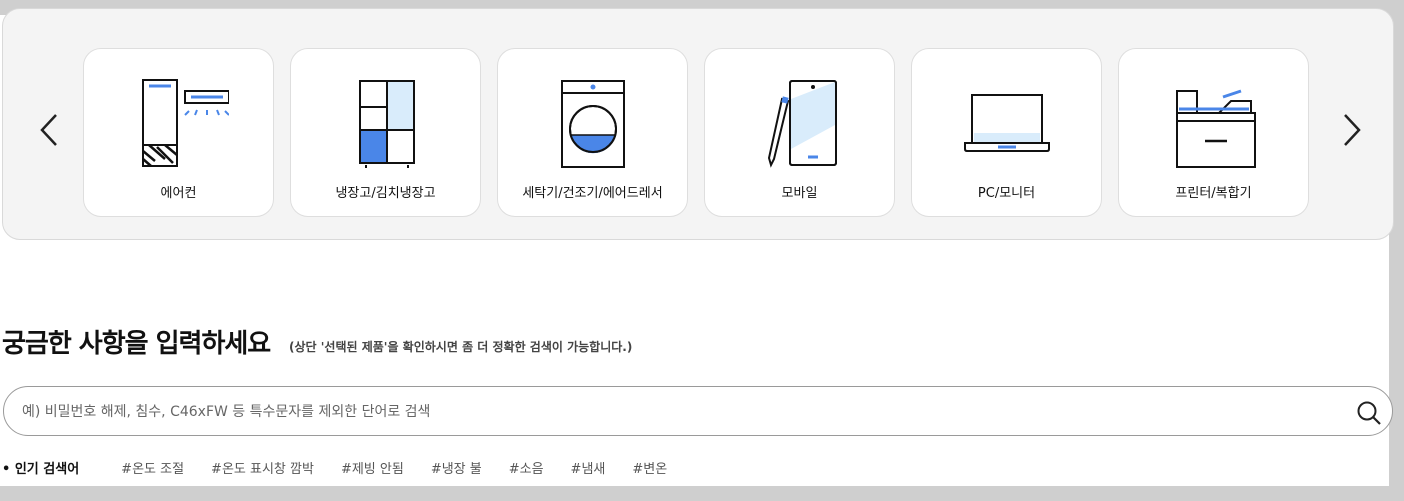 Image resolution: width=1404 pixels, height=501 pixels. Describe the element at coordinates (385, 124) in the screenshot. I see `refrigerator-icon` at that location.